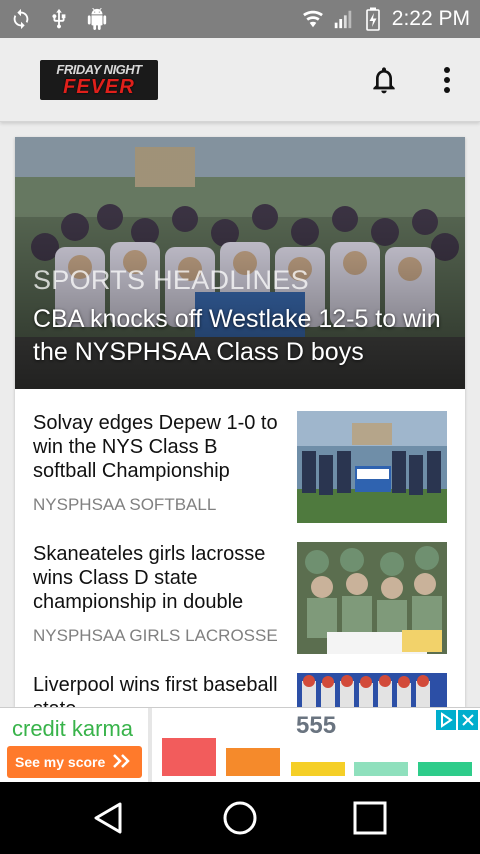 The height and width of the screenshot is (854, 480). What do you see at coordinates (240, 19) in the screenshot?
I see `status-bar: 2:22 PM` at bounding box center [240, 19].